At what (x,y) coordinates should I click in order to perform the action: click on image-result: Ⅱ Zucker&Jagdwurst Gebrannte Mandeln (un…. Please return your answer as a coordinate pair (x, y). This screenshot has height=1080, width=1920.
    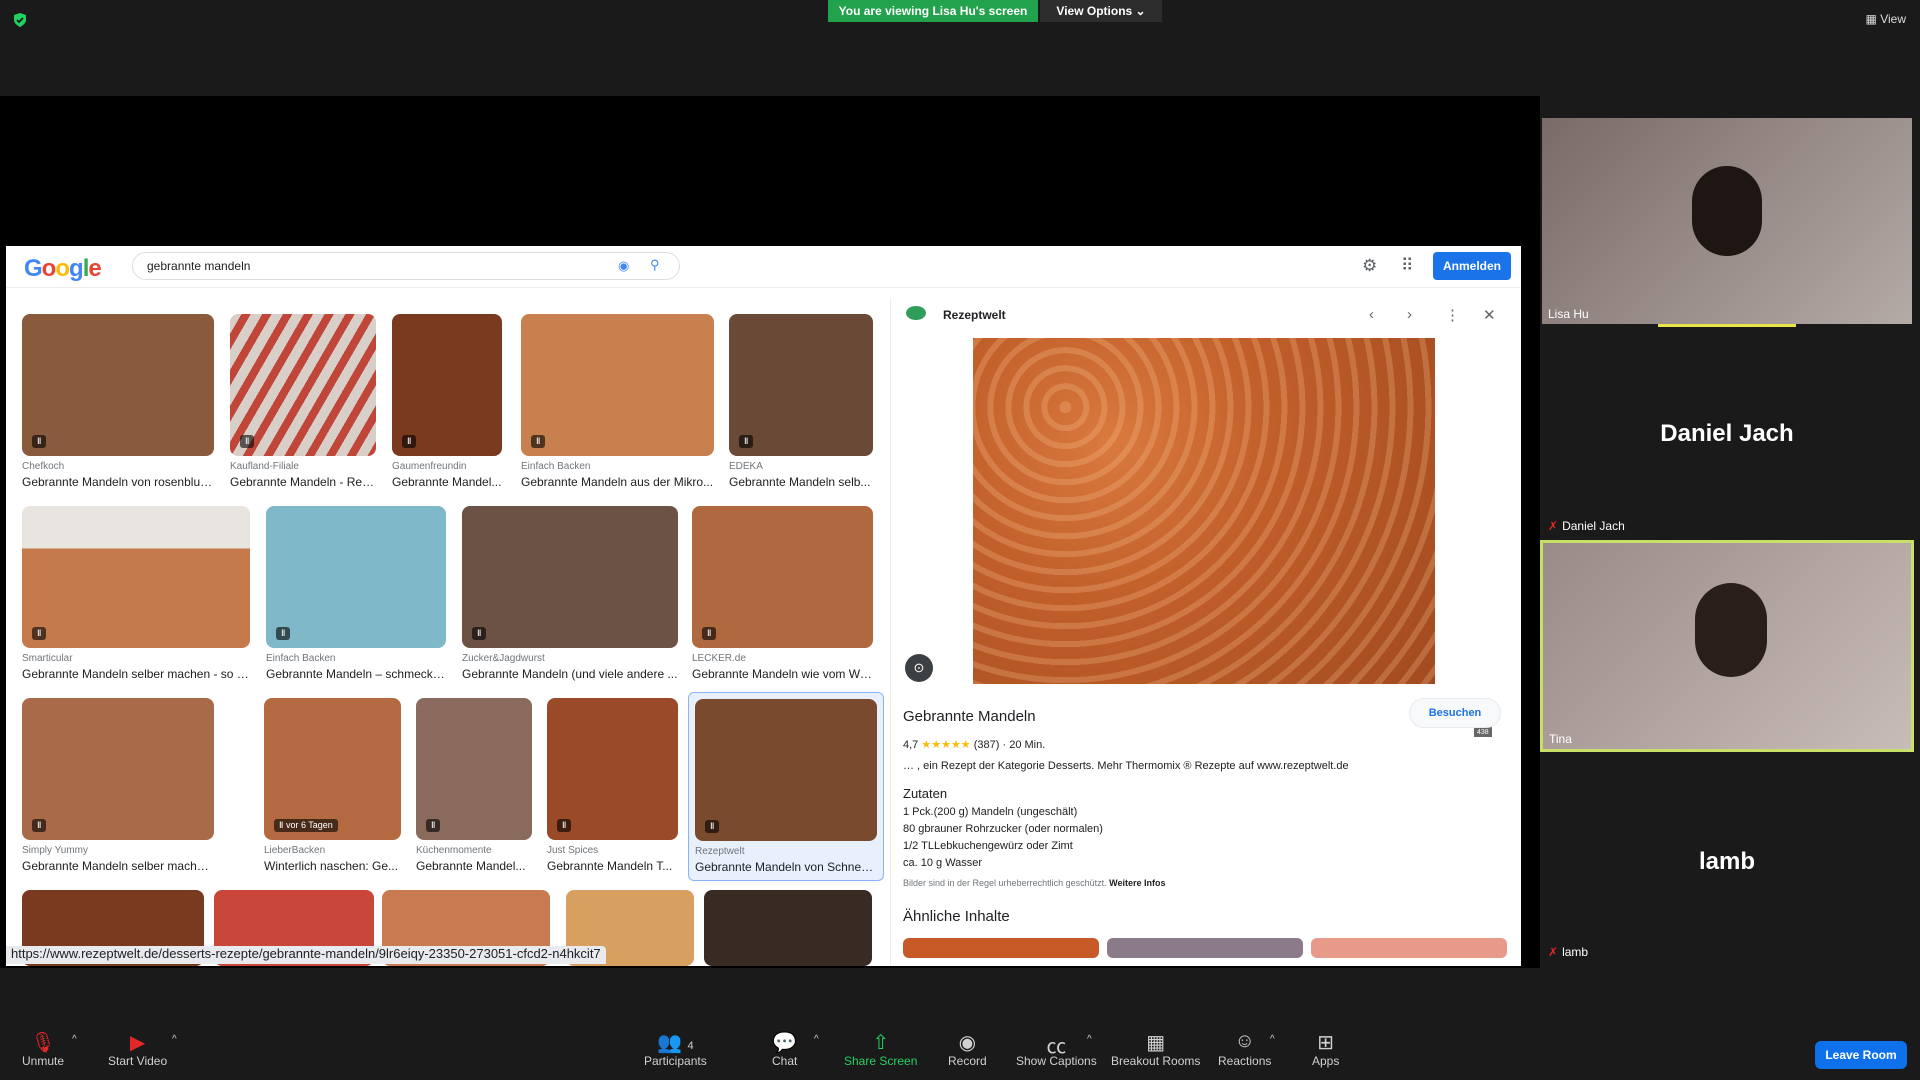
    Looking at the image, I should click on (570, 593).